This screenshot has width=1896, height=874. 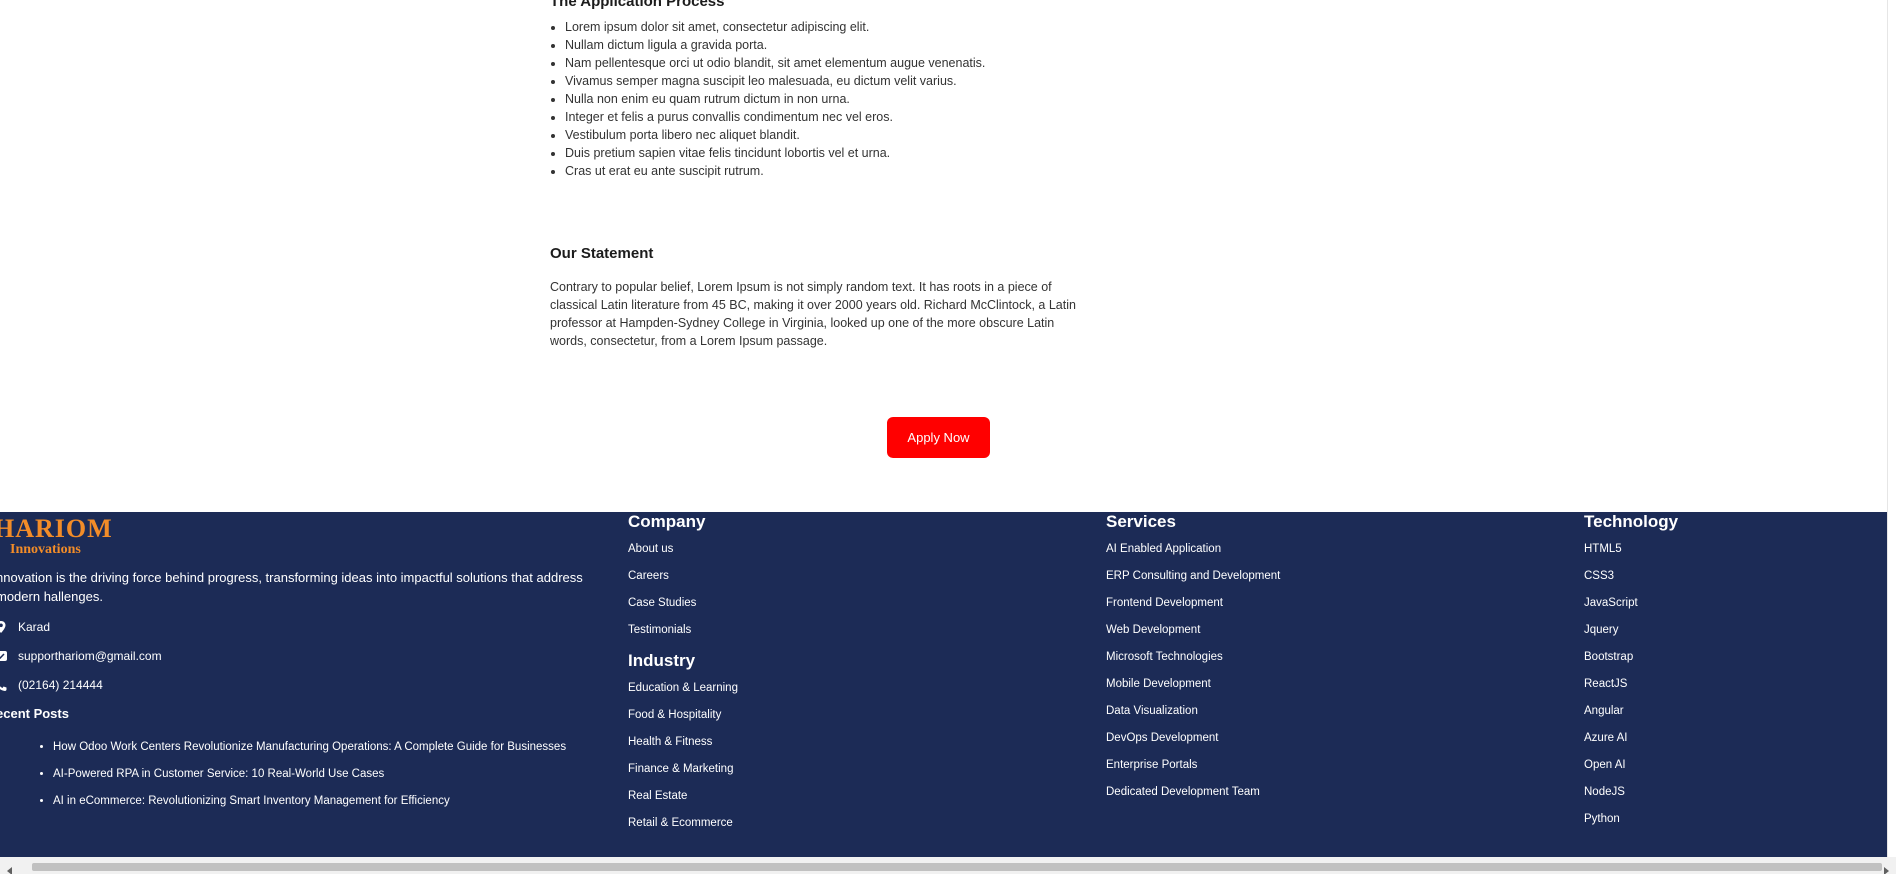 I want to click on scroll-left-icon, so click(x=10, y=868).